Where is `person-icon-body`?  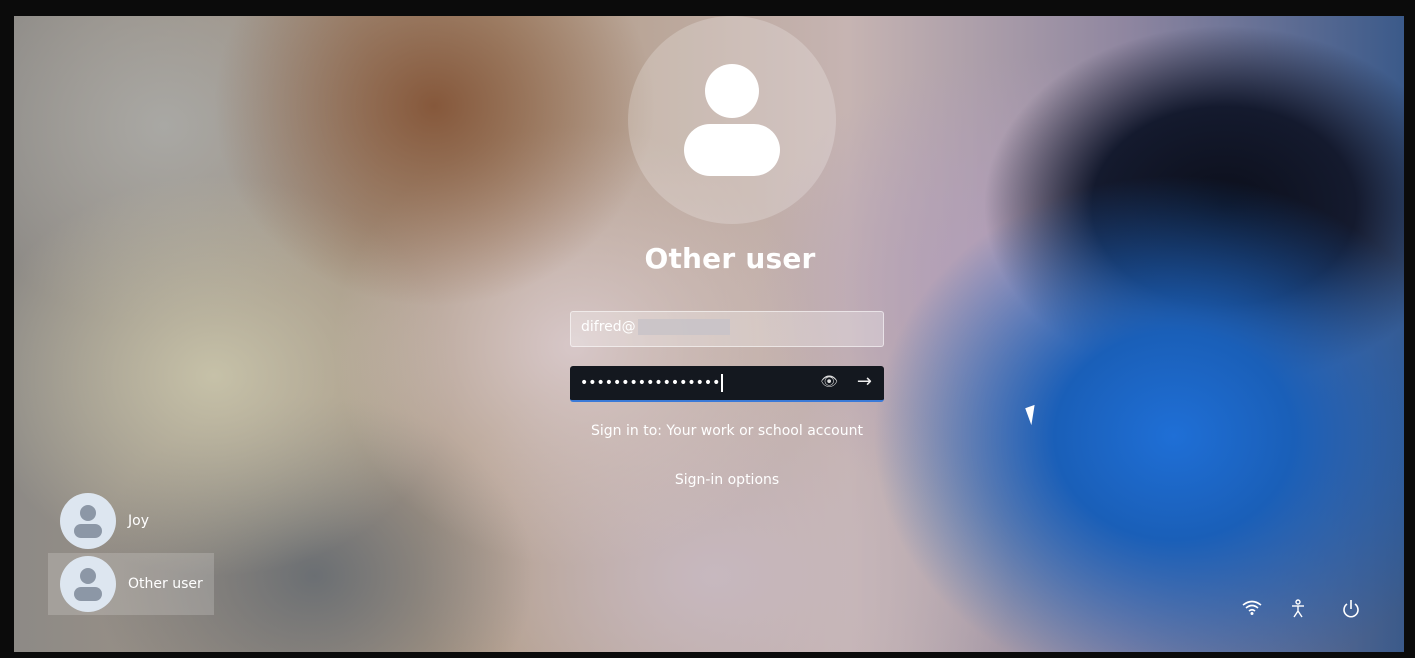 person-icon-body is located at coordinates (732, 150).